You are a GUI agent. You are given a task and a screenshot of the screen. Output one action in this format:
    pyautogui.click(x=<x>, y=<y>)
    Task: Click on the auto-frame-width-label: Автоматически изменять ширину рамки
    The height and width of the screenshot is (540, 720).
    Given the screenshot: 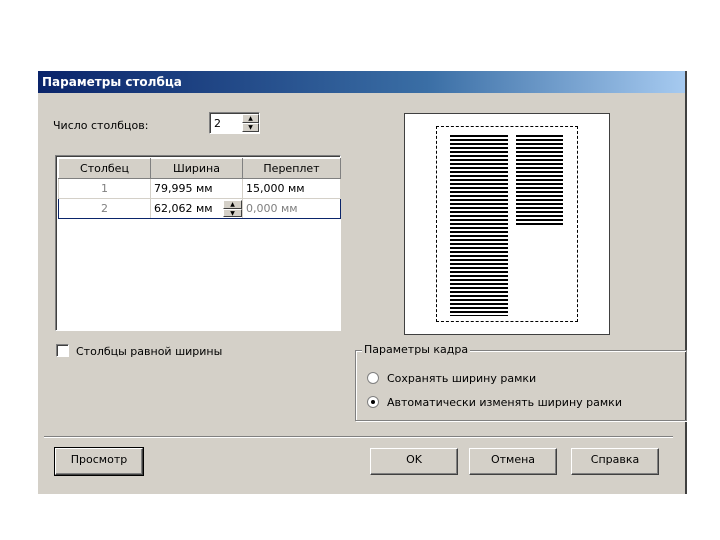 What is the action you would take?
    pyautogui.click(x=504, y=402)
    